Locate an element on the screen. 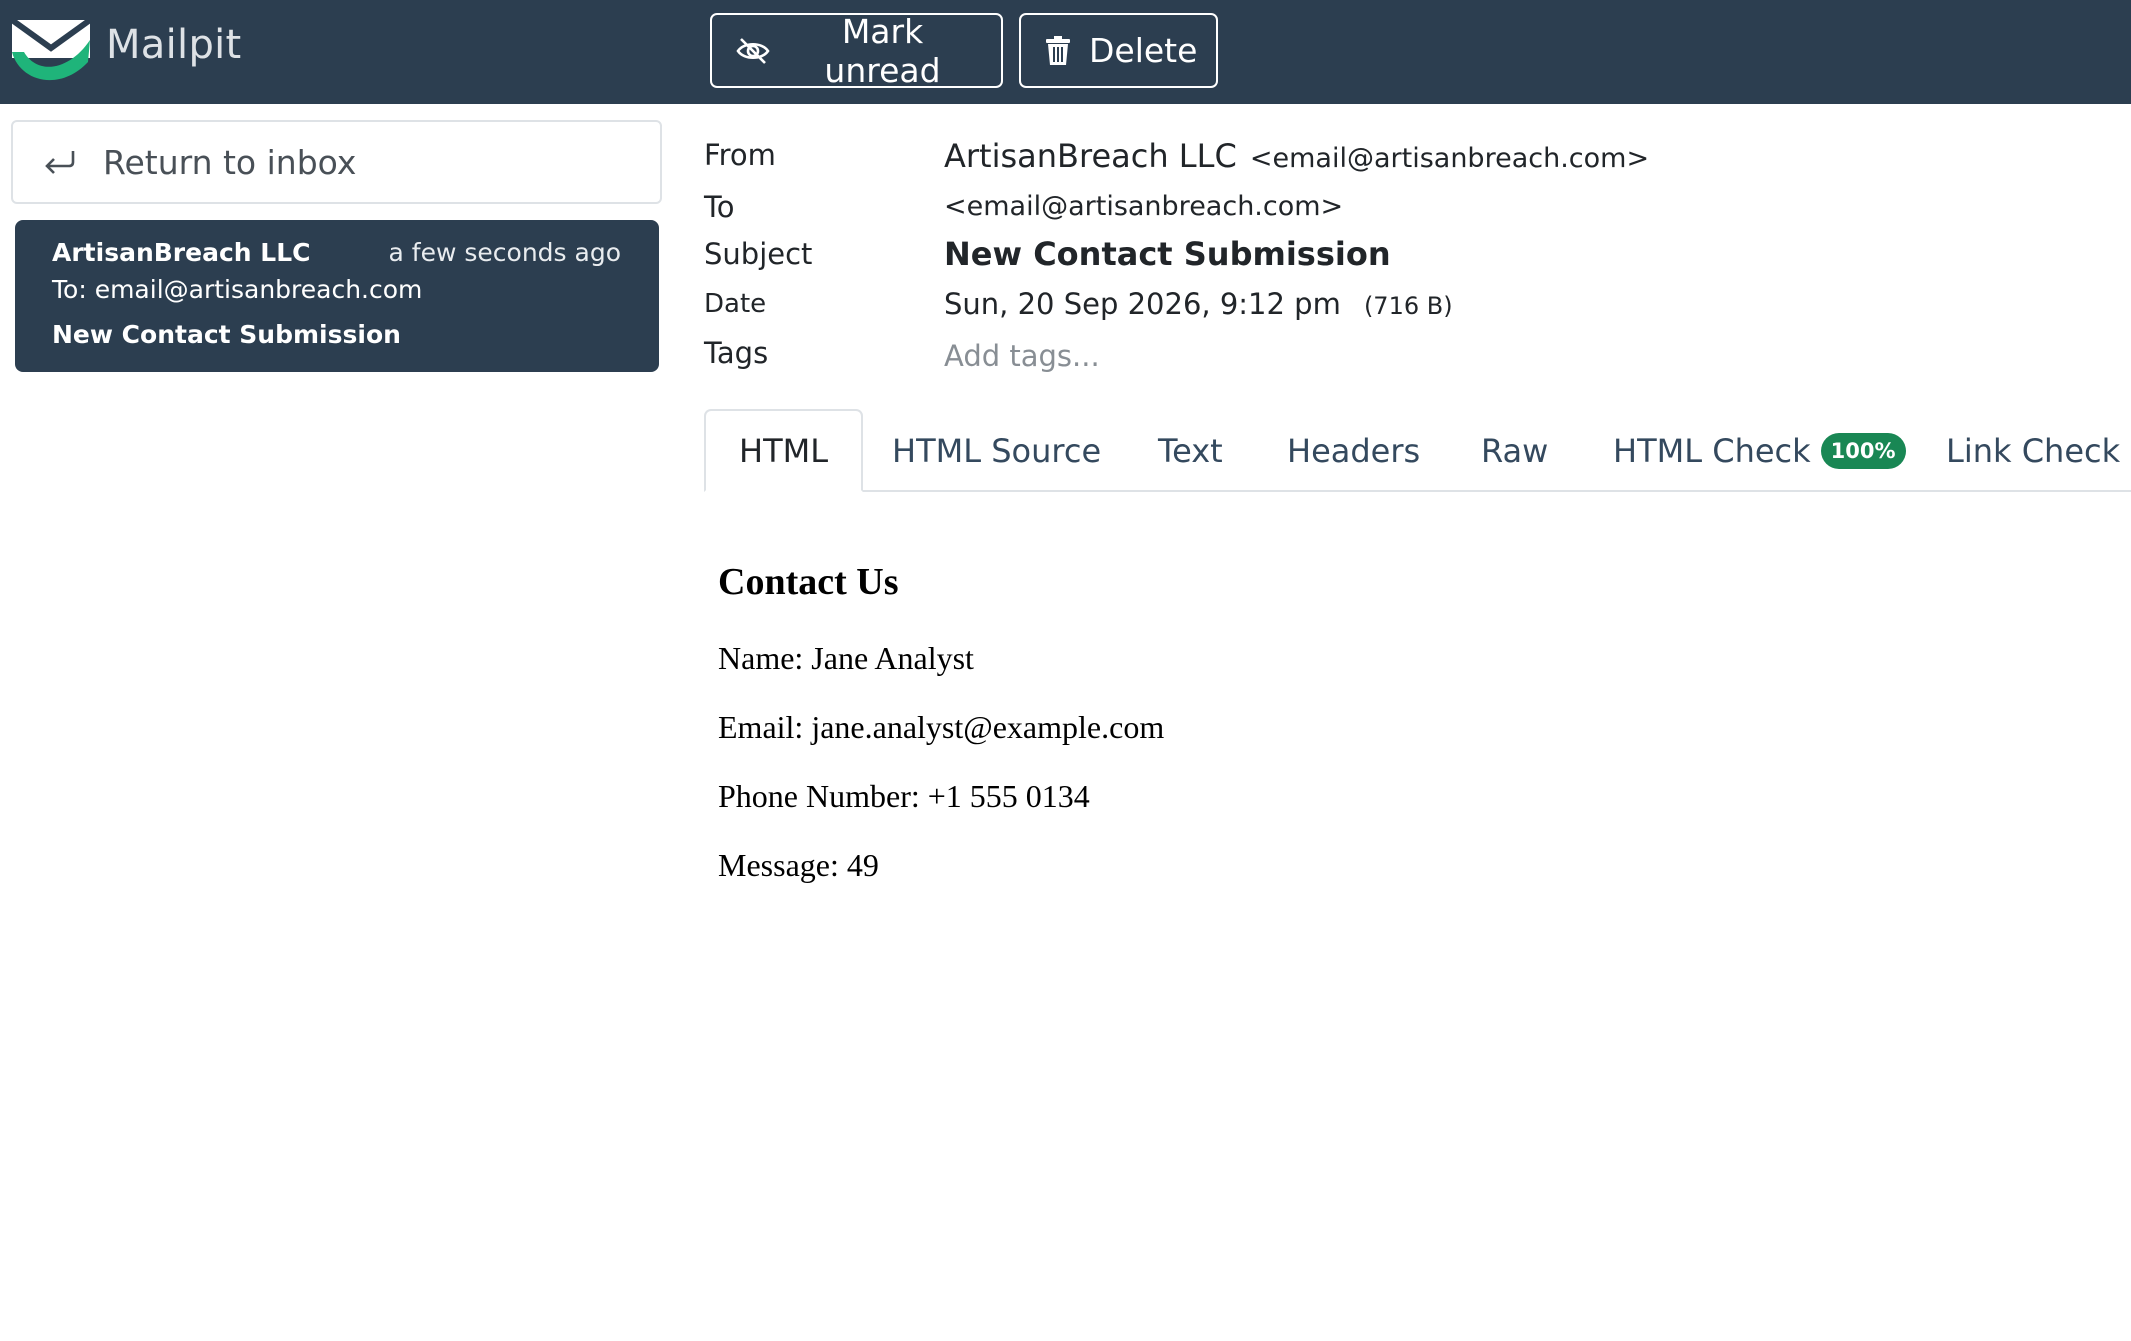  tab-html-label: HTML is located at coordinates (784, 450).